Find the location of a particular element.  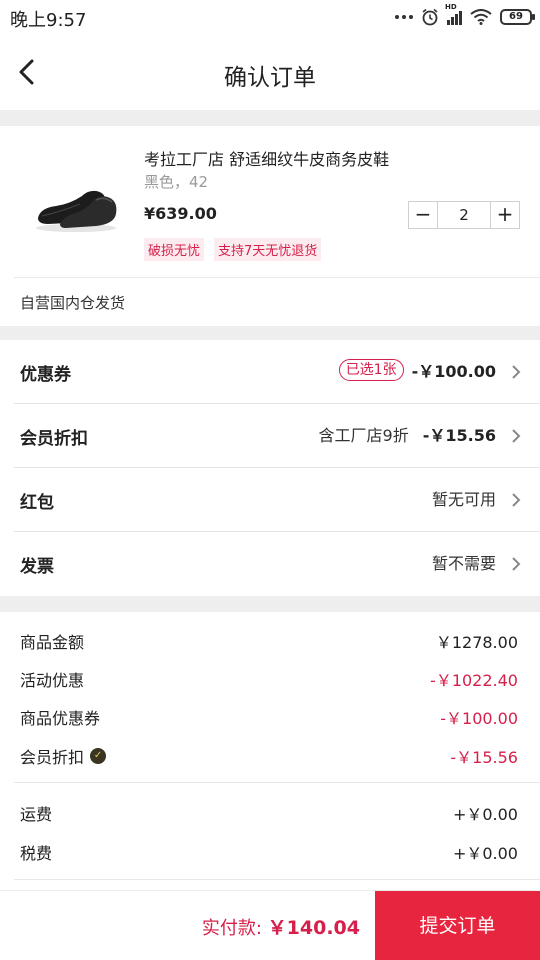

invoice-value: 暂不需要 is located at coordinates (464, 562).